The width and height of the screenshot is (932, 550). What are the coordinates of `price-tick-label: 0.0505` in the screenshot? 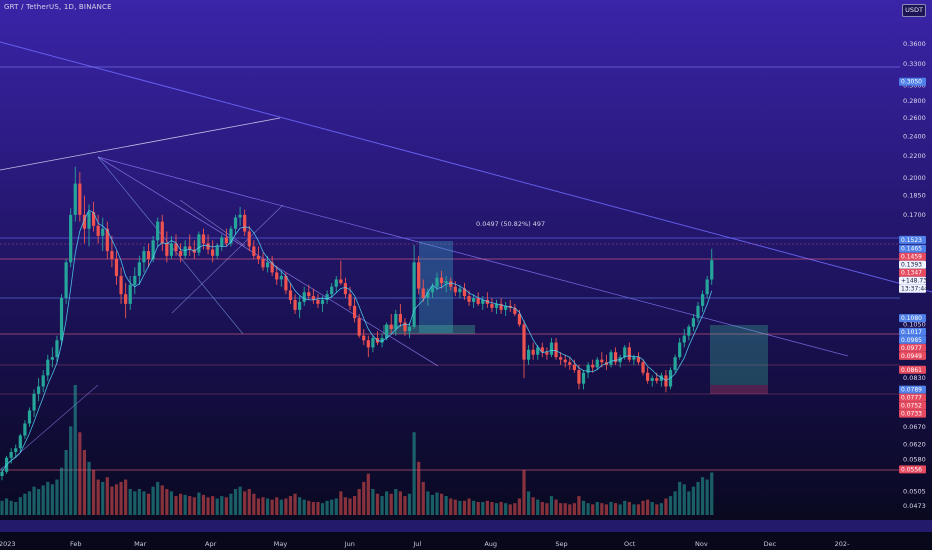 It's located at (914, 491).